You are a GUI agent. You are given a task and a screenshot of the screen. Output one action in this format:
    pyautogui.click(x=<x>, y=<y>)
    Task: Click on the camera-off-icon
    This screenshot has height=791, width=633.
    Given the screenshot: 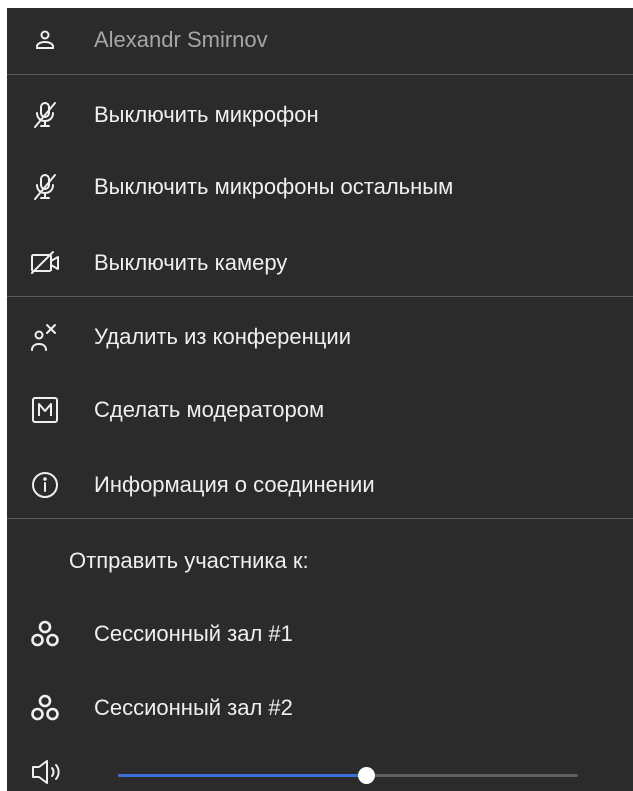 What is the action you would take?
    pyautogui.click(x=45, y=263)
    